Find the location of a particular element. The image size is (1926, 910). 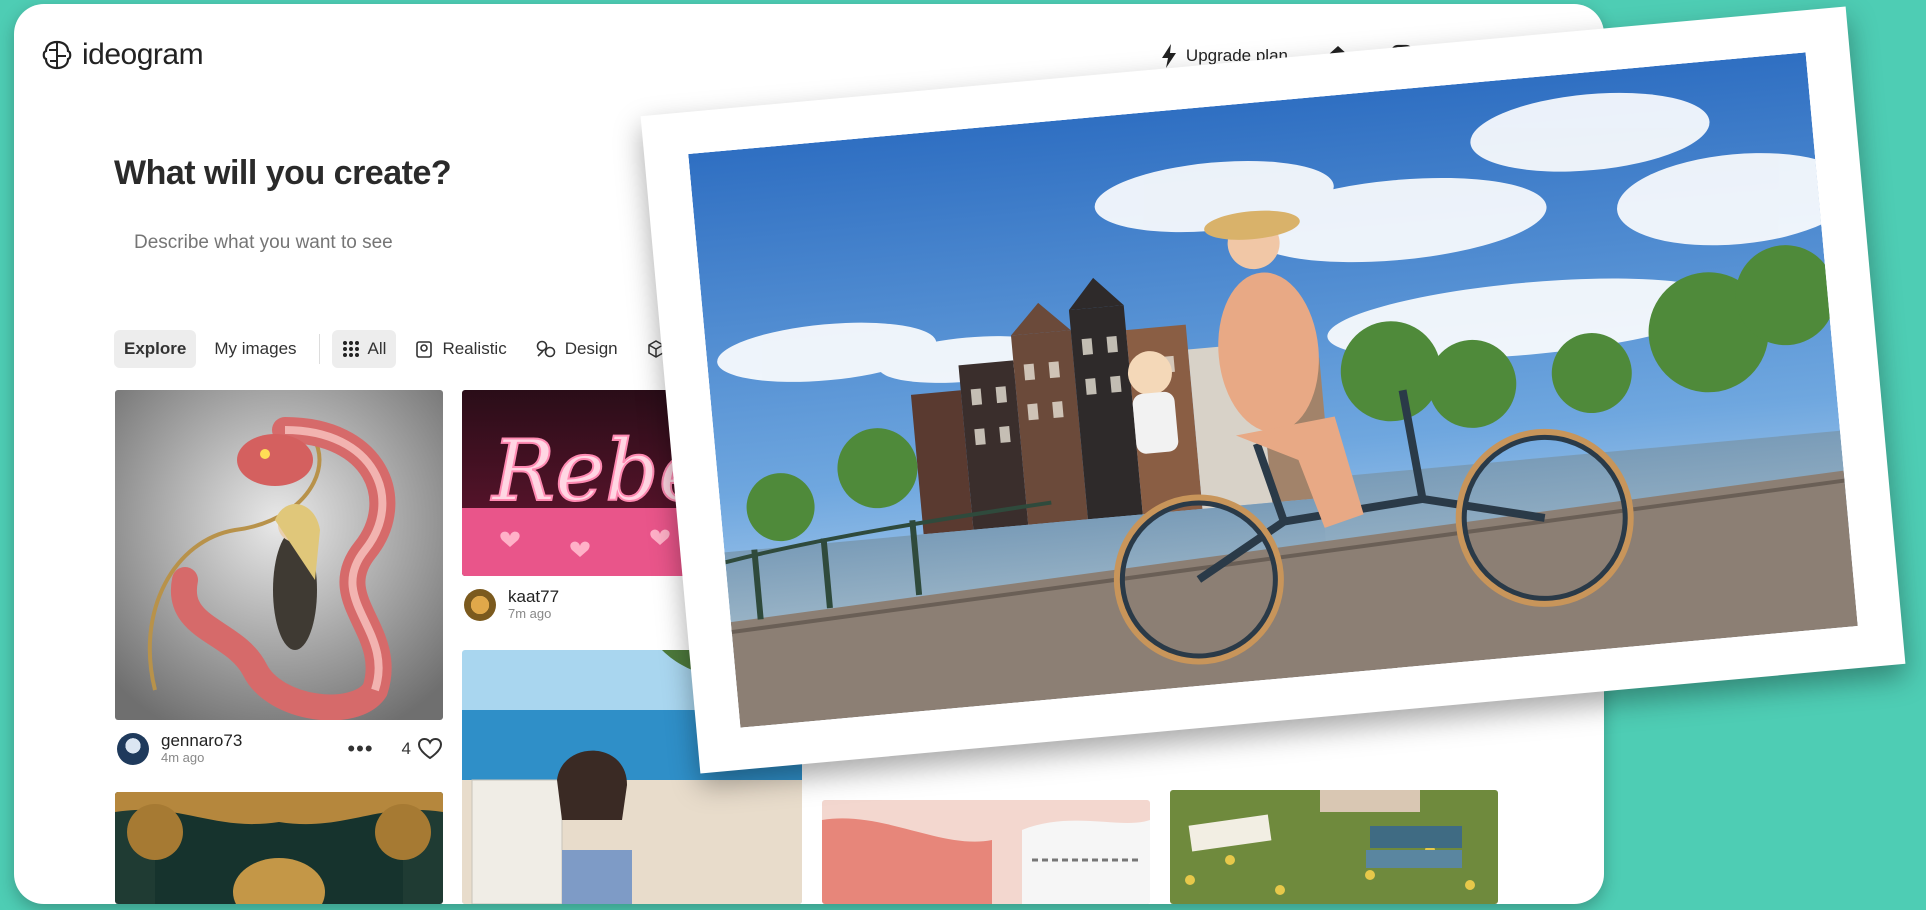

tab-explore: Explore is located at coordinates (155, 349).